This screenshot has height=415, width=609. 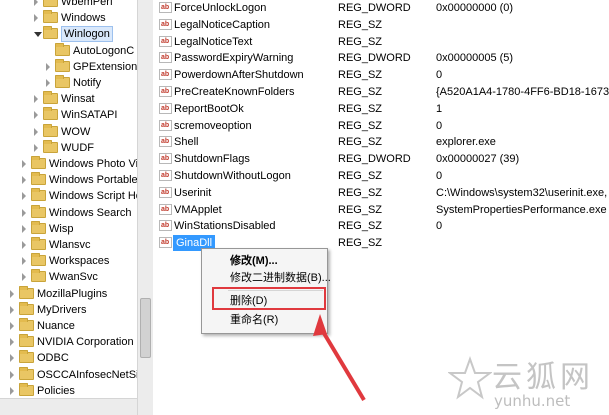 I want to click on tree-item-label: OSCCAInfosecNetSign, so click(x=87, y=374).